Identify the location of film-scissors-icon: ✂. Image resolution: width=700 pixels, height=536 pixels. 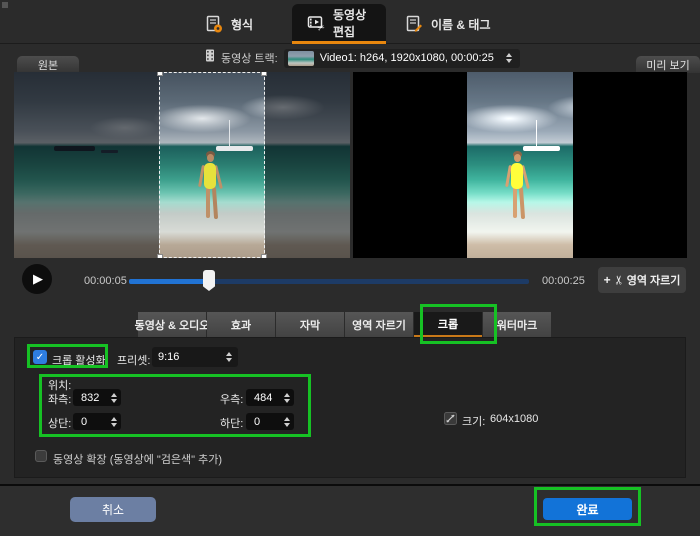
(316, 23).